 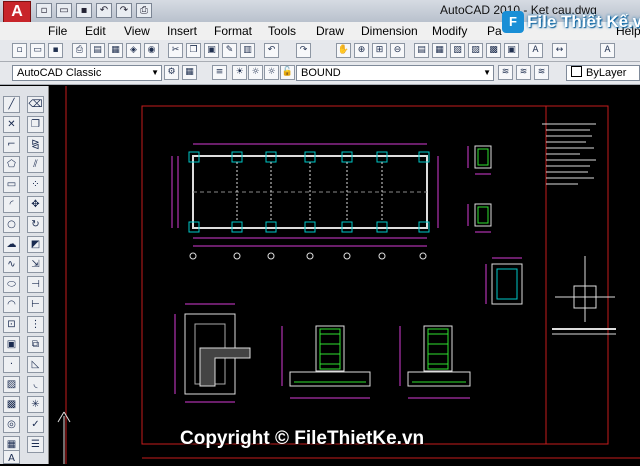 I want to click on chamfer-icon: ◺, so click(x=35, y=364).